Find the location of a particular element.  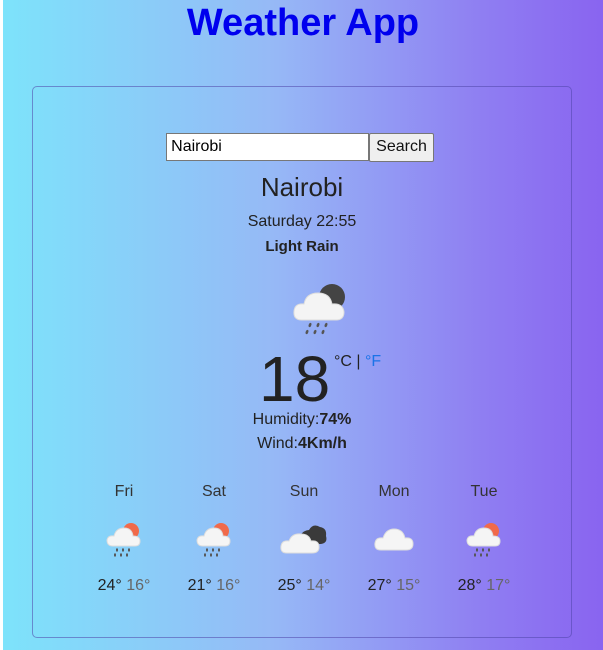

cloud-rain-moon-icon is located at coordinates (320, 310).